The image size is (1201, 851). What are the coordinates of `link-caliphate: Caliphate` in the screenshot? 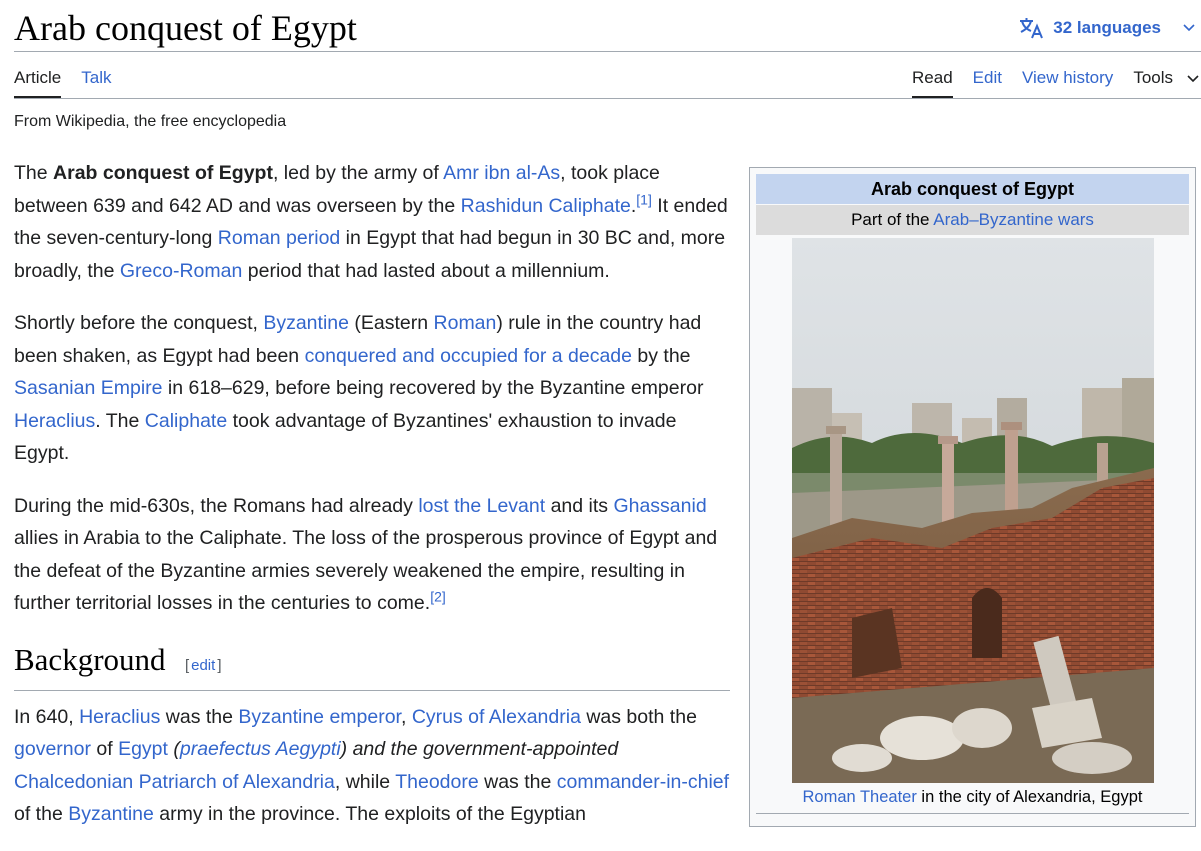 It's located at (186, 421).